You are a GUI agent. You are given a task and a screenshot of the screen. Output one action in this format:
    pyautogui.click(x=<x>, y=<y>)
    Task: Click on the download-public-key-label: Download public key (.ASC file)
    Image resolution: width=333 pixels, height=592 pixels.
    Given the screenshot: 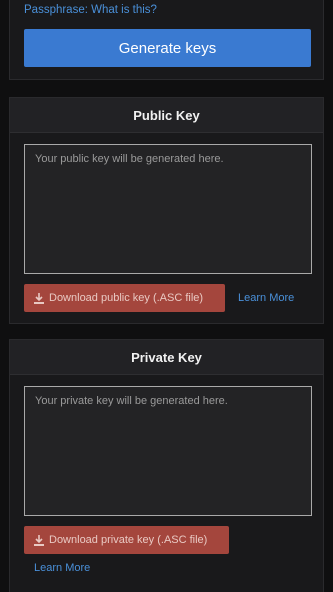 What is the action you would take?
    pyautogui.click(x=126, y=298)
    